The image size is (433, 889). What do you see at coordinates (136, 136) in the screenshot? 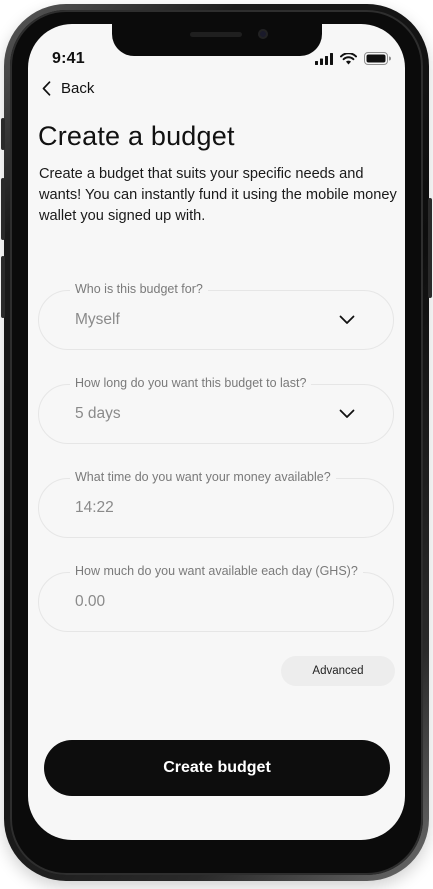
I see `page-title: Create a budget` at bounding box center [136, 136].